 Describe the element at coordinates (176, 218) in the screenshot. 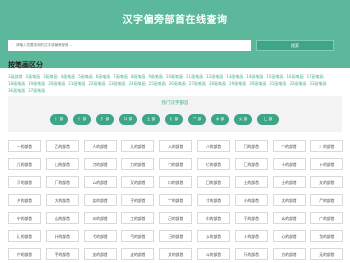

I see `radical-cell: 己的部首` at that location.